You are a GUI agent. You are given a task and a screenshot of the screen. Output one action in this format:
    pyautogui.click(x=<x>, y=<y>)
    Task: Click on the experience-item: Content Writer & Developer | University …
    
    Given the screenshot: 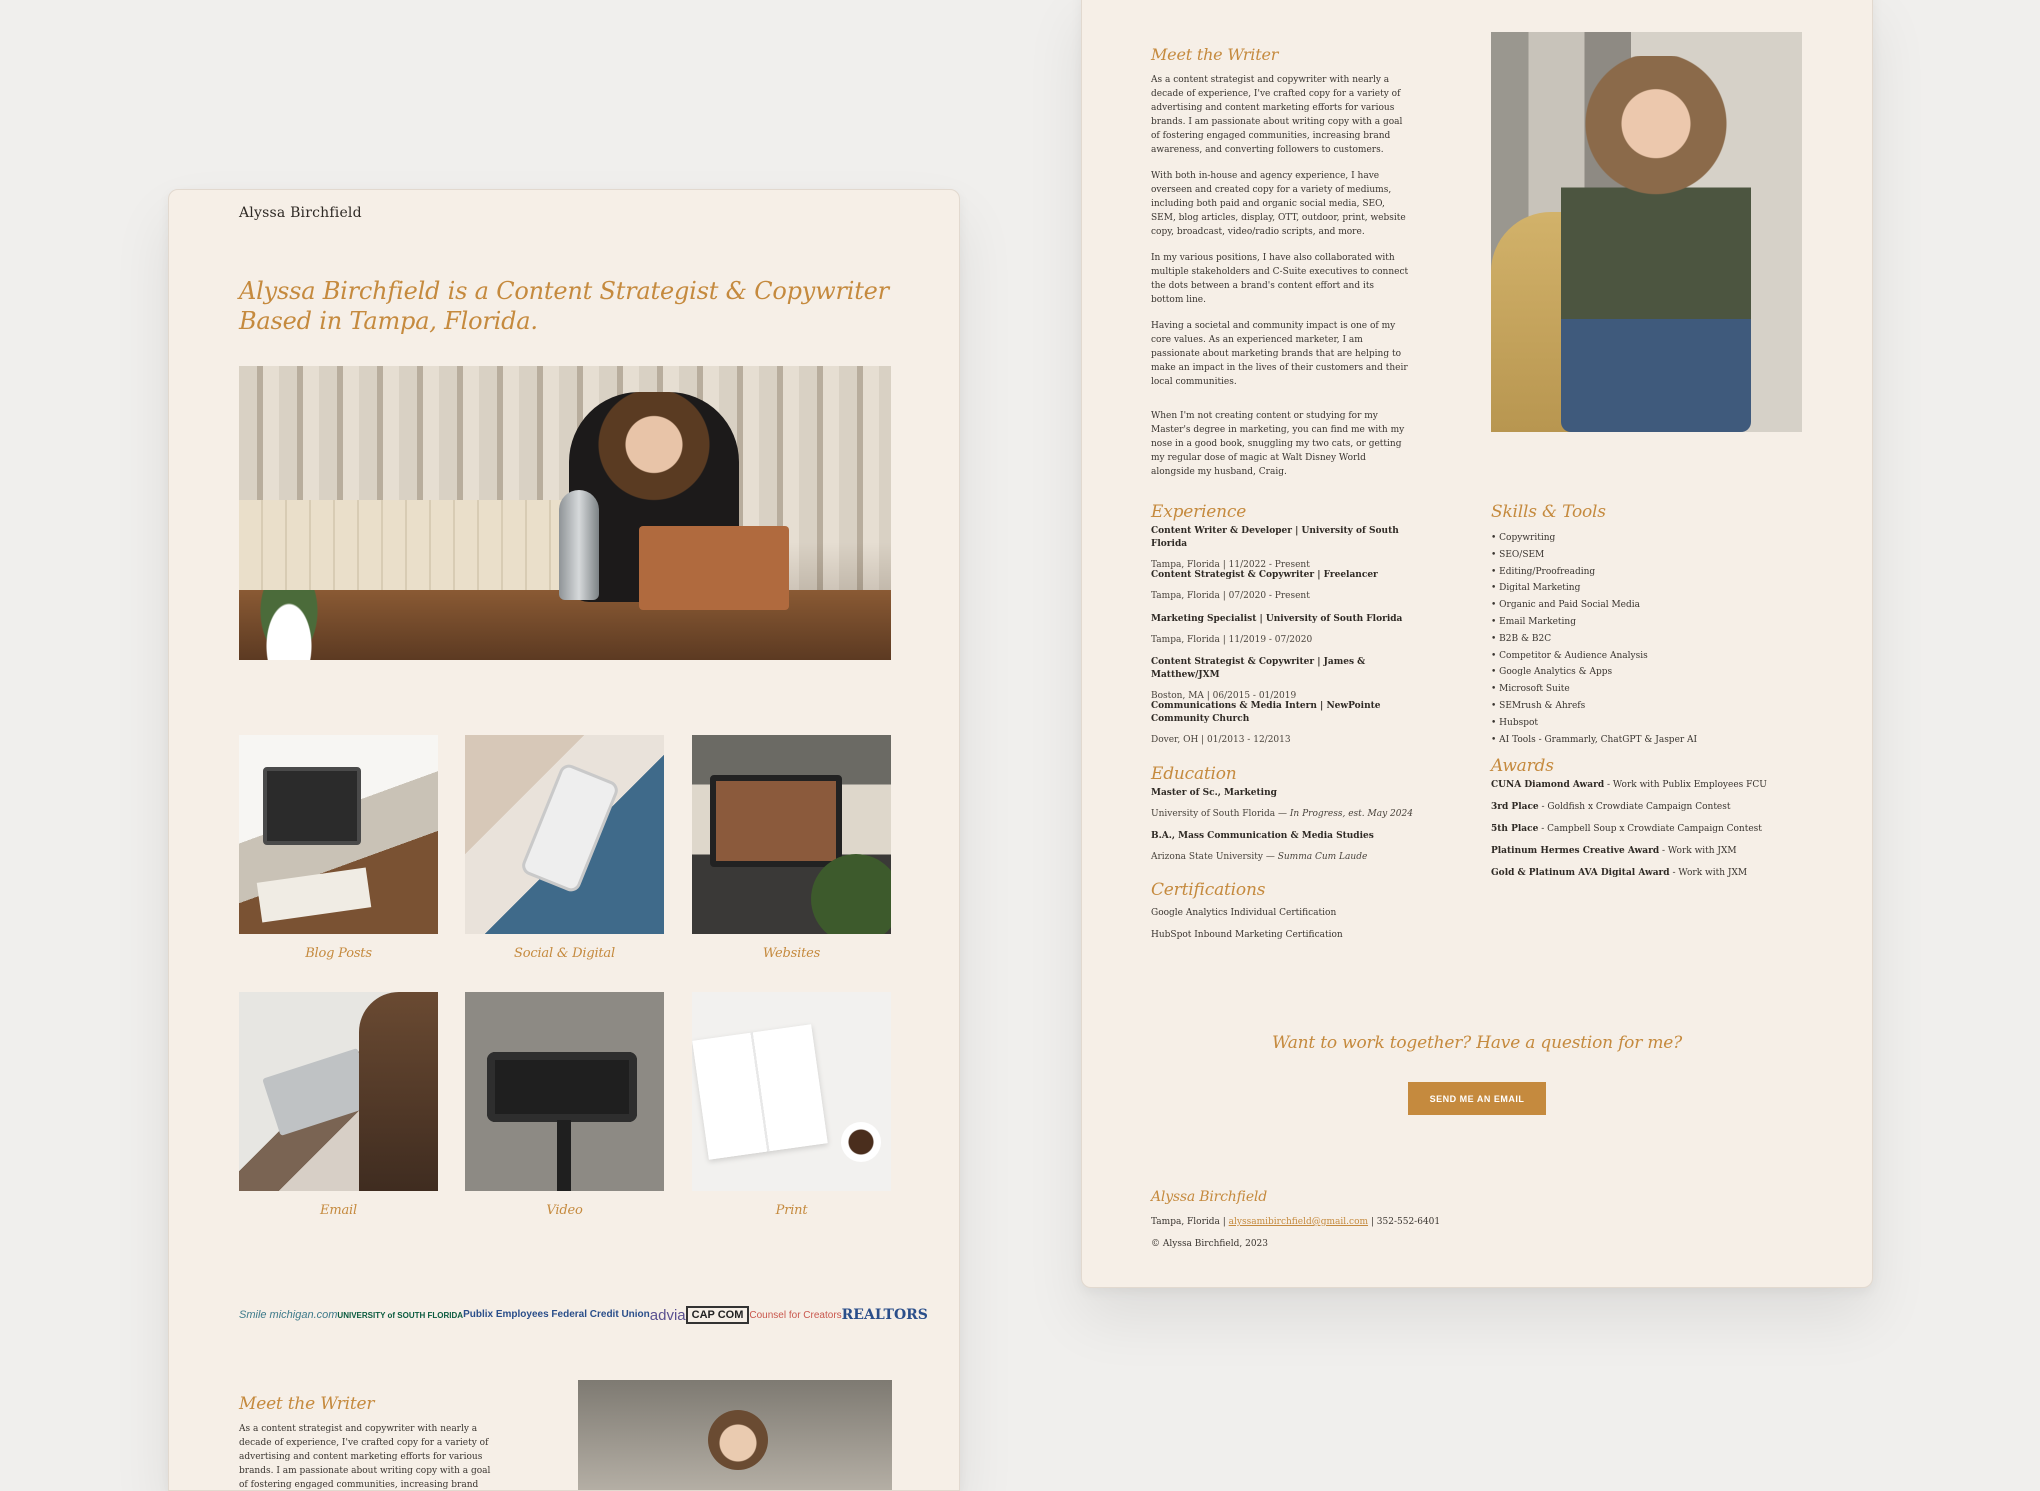 What is the action you would take?
    pyautogui.click(x=1293, y=548)
    